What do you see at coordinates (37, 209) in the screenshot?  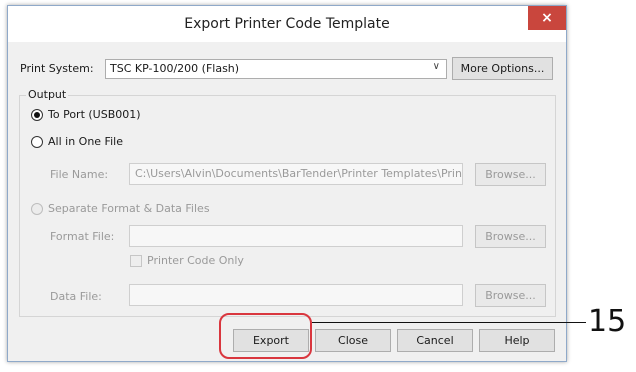 I see `separate-files-radio` at bounding box center [37, 209].